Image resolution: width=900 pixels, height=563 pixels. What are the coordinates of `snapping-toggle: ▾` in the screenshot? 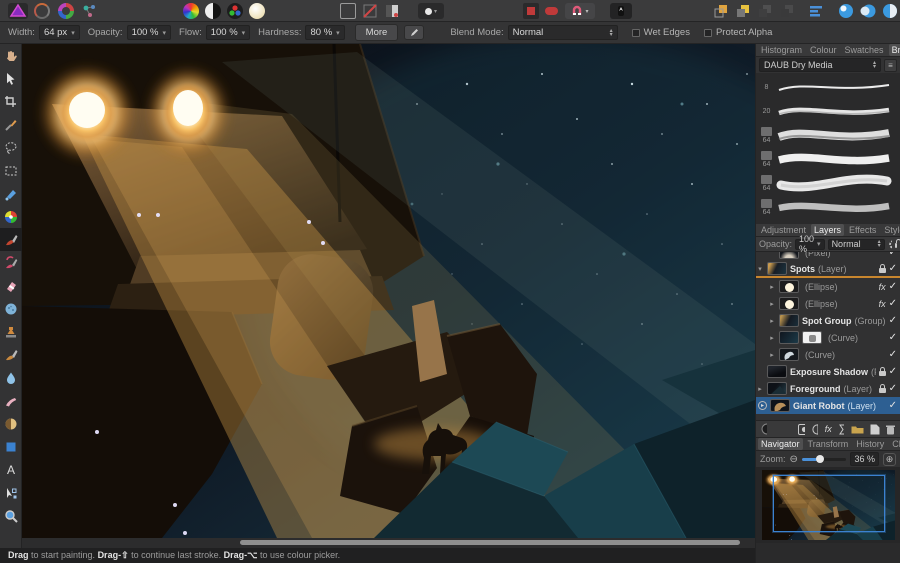 It's located at (580, 11).